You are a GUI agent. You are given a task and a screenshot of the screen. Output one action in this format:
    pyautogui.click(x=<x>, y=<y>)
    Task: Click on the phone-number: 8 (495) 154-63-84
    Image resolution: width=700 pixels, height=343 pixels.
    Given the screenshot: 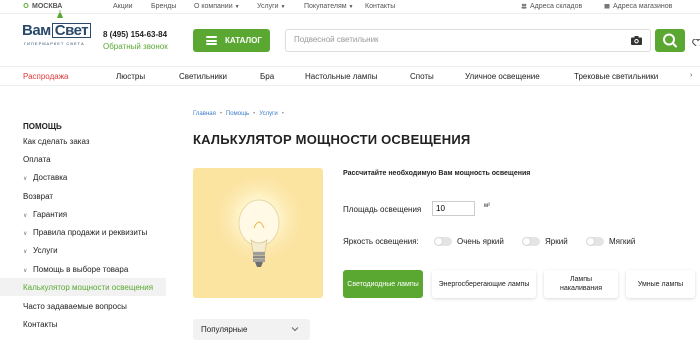 What is the action you would take?
    pyautogui.click(x=135, y=34)
    